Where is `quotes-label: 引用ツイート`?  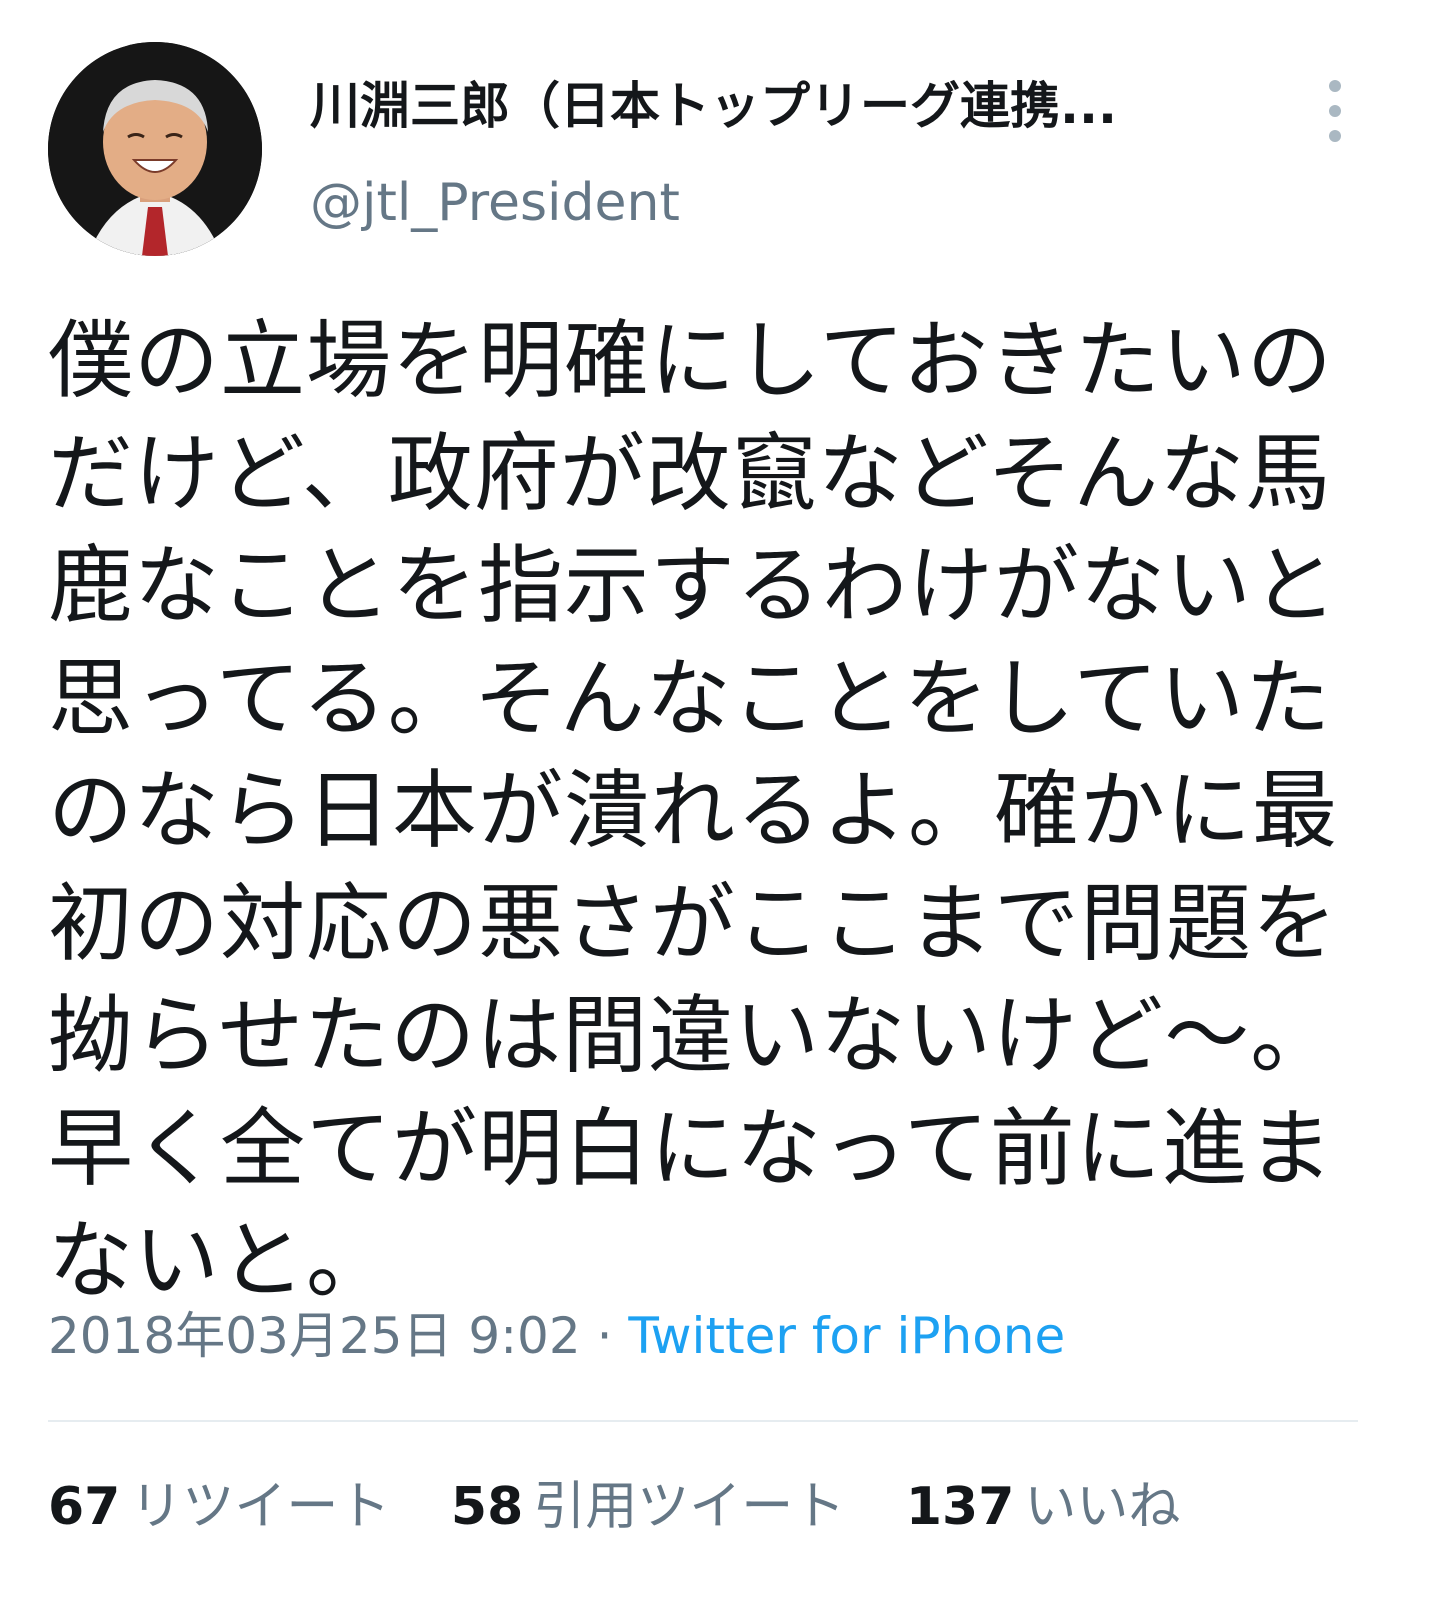
quotes-label: 引用ツイート is located at coordinates (689, 1507).